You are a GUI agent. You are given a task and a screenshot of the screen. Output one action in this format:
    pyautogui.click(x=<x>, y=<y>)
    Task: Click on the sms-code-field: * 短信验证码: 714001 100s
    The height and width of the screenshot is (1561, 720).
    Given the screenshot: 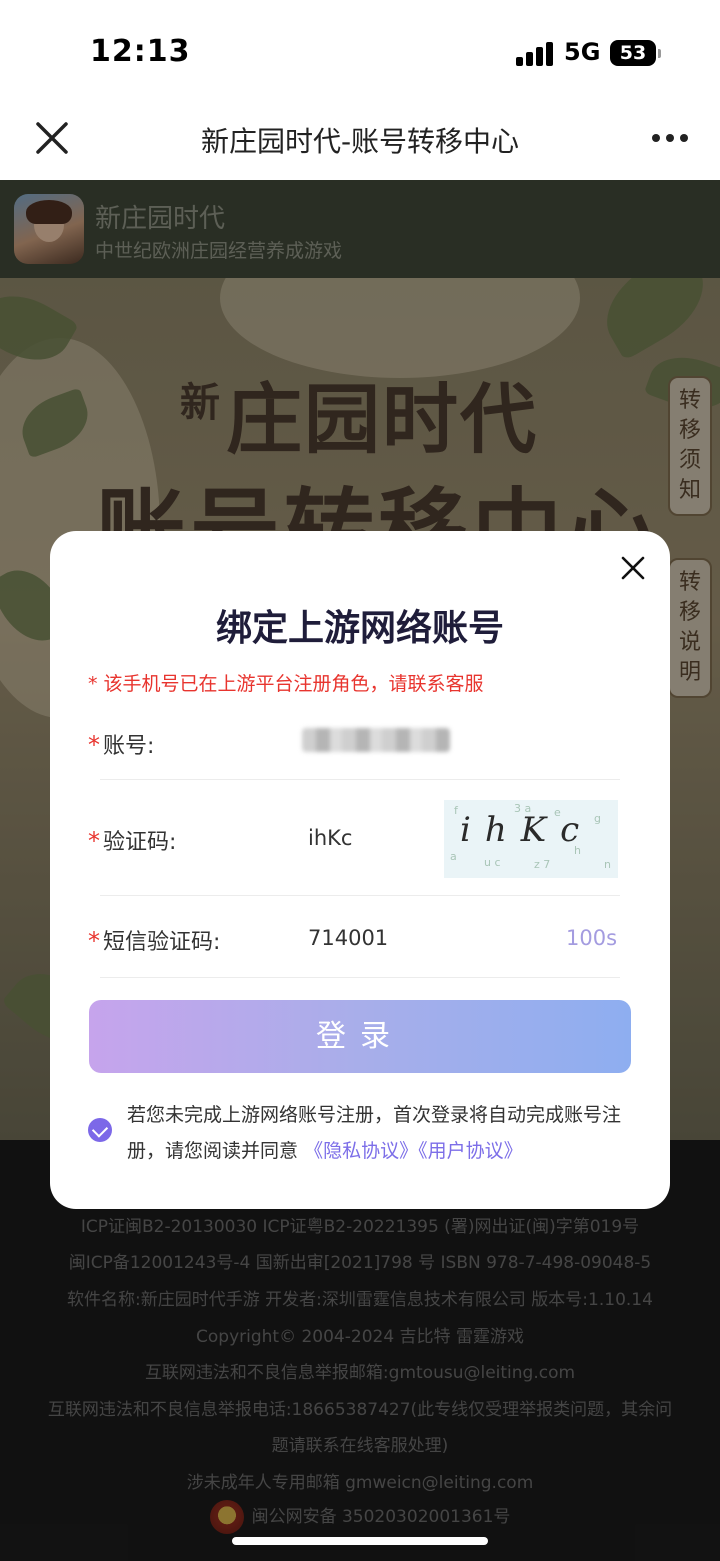 What is the action you would take?
    pyautogui.click(x=354, y=937)
    